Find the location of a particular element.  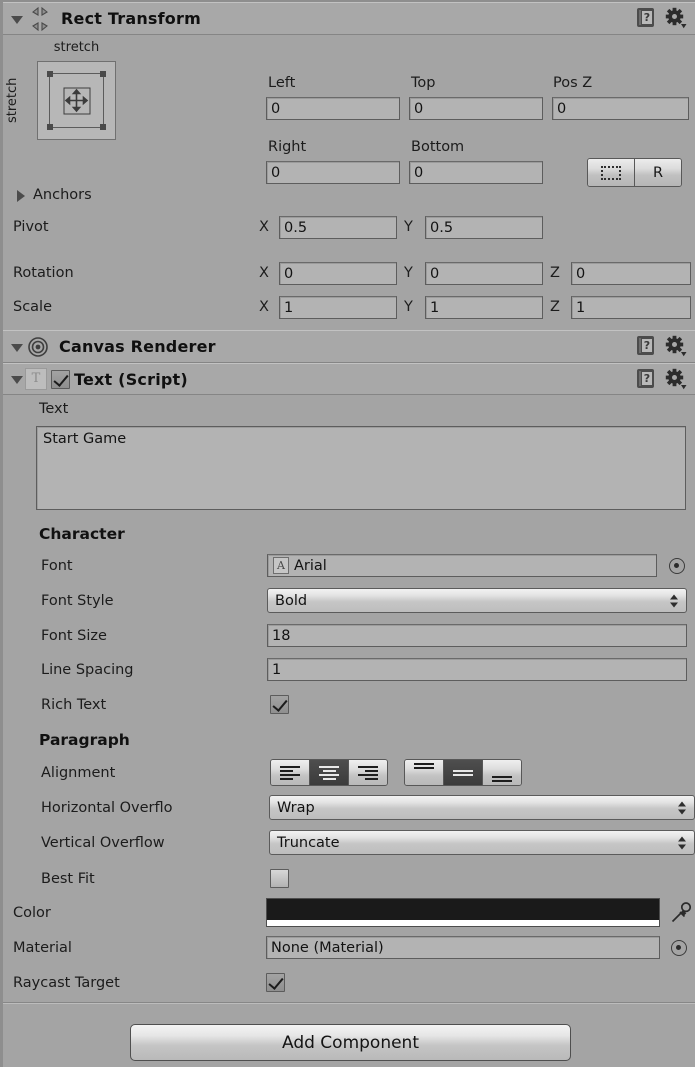

material-row: Material None (Material) is located at coordinates (349, 947).